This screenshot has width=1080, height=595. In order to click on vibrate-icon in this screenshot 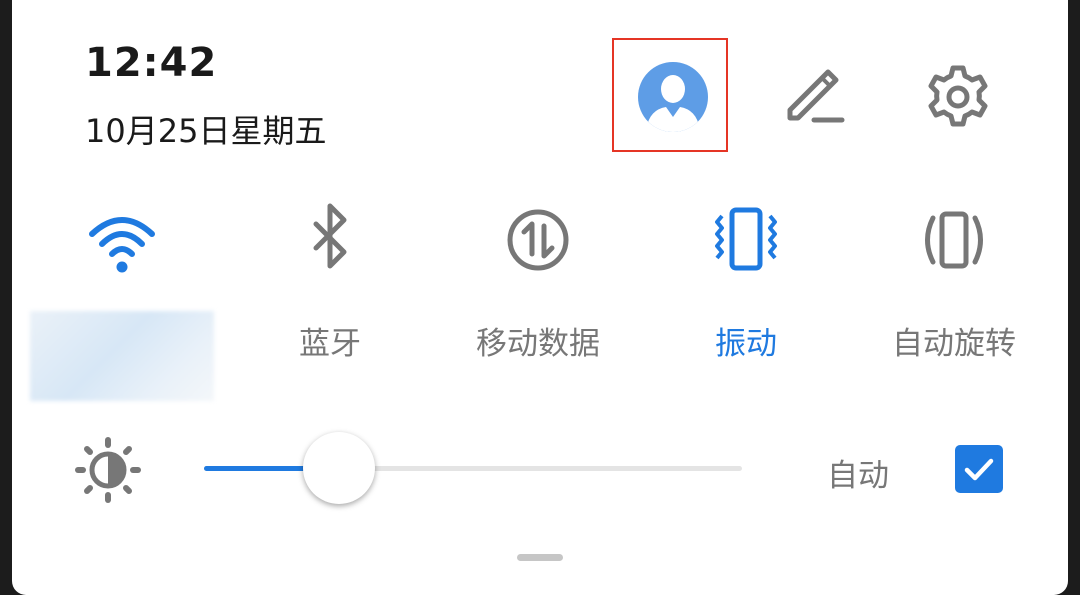, I will do `click(746, 239)`.